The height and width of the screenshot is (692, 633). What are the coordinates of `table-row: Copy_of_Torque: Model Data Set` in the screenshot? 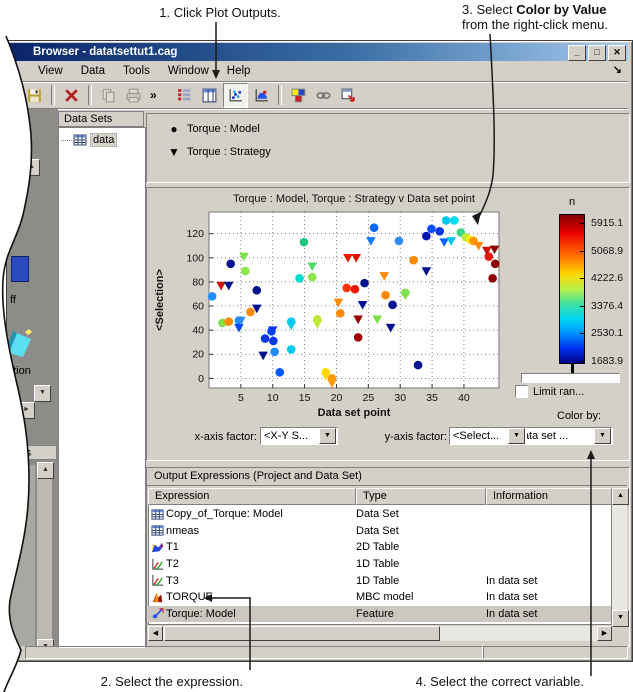 It's located at (379, 514).